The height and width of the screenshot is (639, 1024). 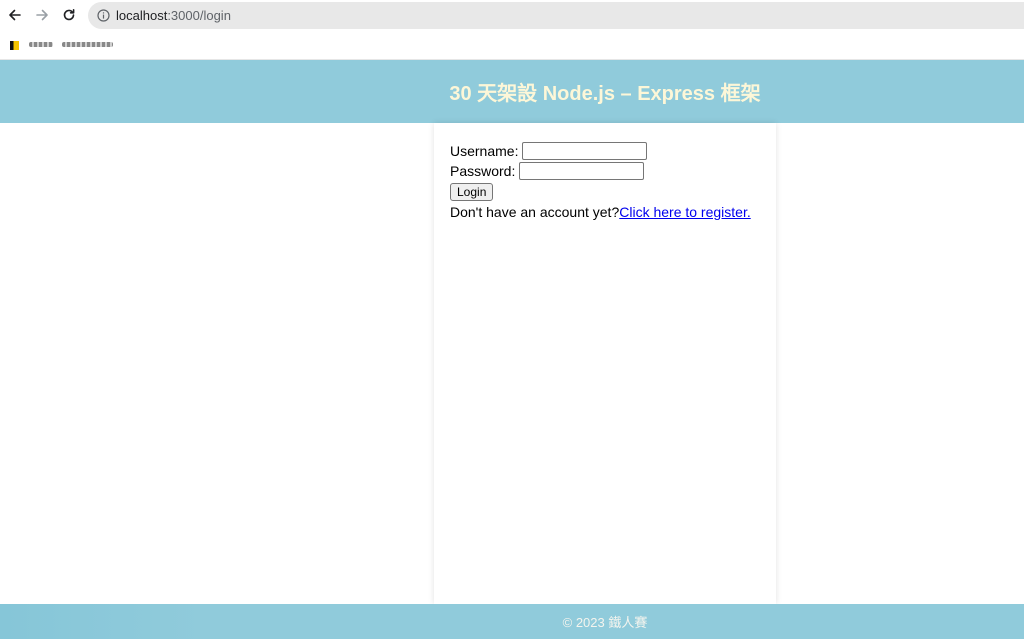 I want to click on page-title: 30 天架設 Node.js – Express 框架, so click(x=605, y=94).